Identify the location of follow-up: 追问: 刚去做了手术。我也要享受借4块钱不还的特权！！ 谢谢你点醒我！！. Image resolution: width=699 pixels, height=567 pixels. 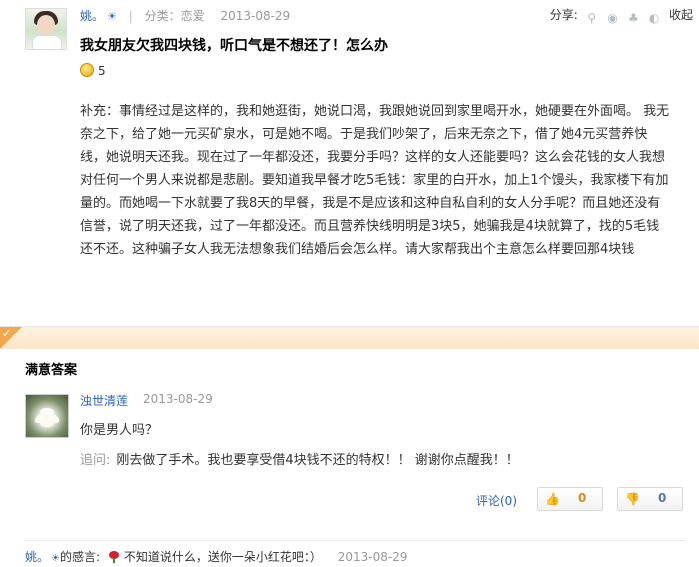
(299, 458).